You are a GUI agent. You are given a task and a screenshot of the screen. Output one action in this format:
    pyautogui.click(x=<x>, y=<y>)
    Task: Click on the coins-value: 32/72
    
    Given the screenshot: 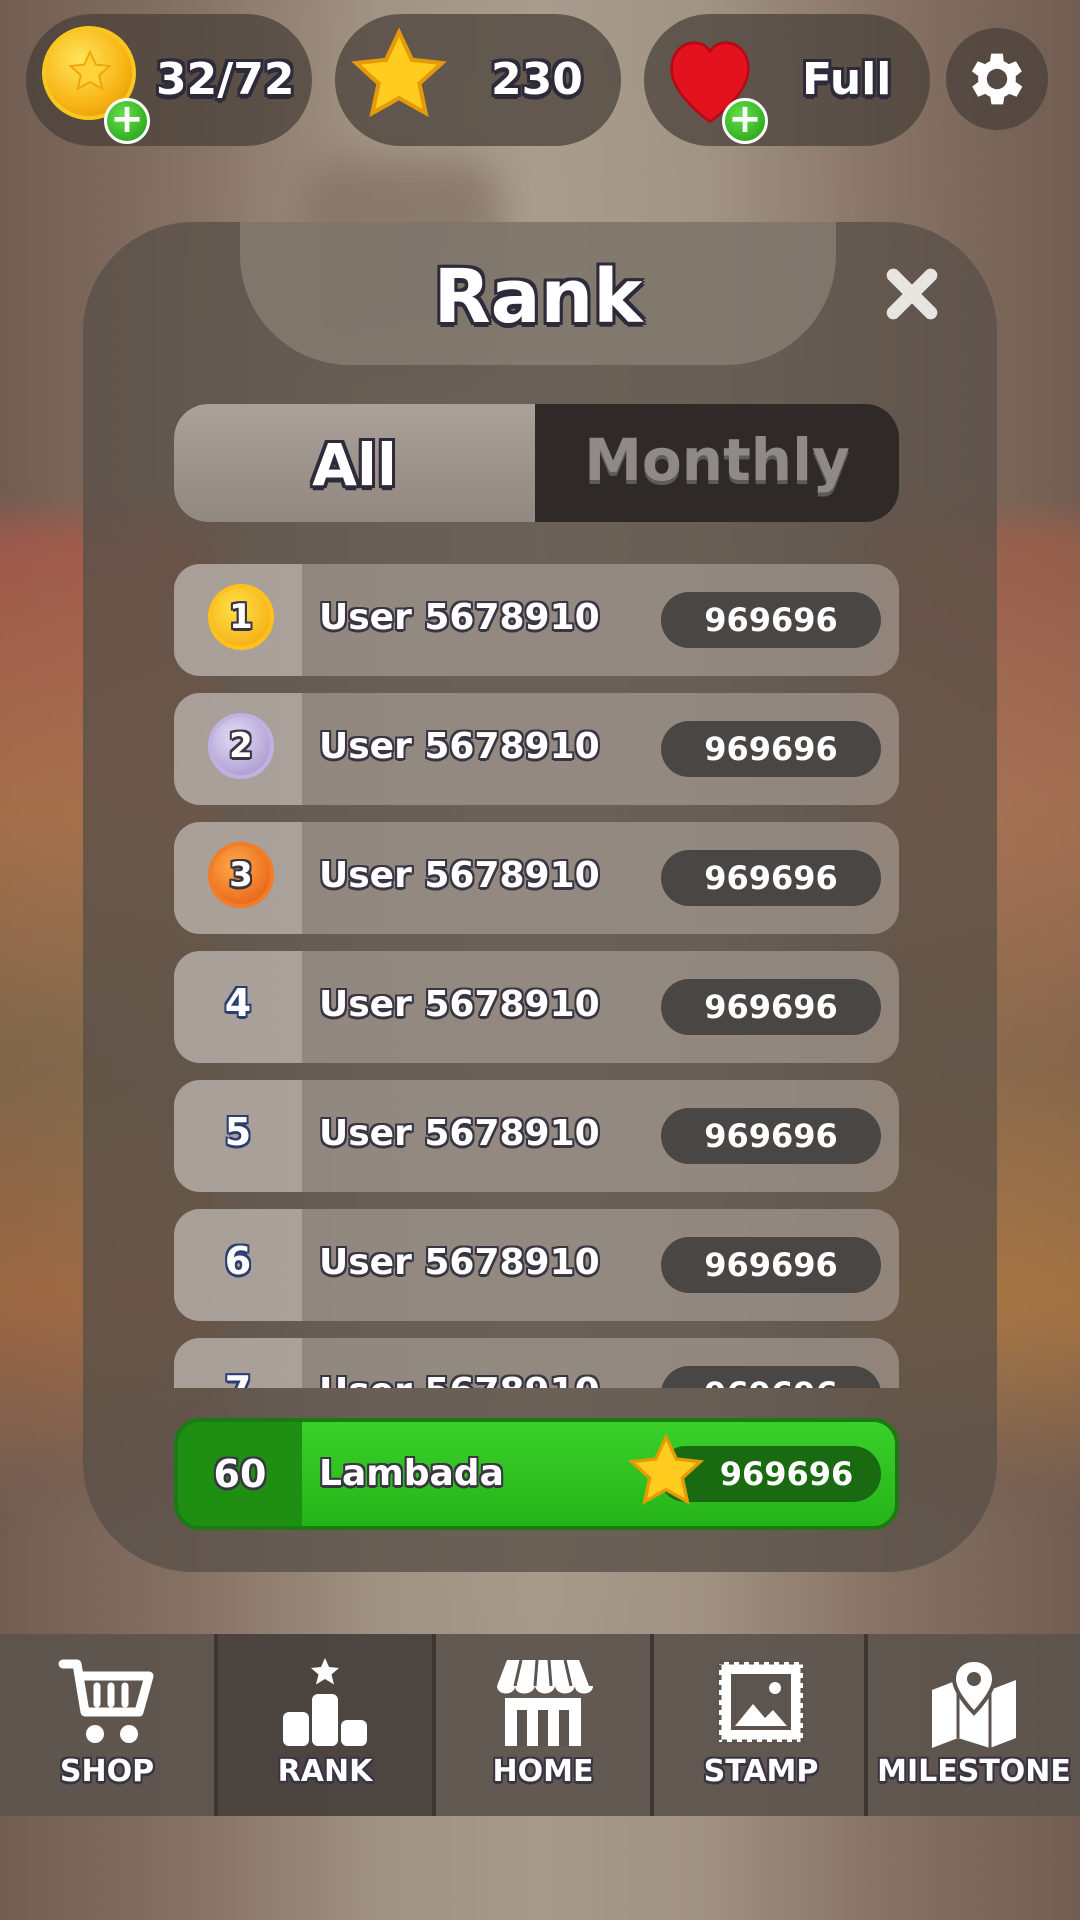 What is the action you would take?
    pyautogui.click(x=225, y=79)
    